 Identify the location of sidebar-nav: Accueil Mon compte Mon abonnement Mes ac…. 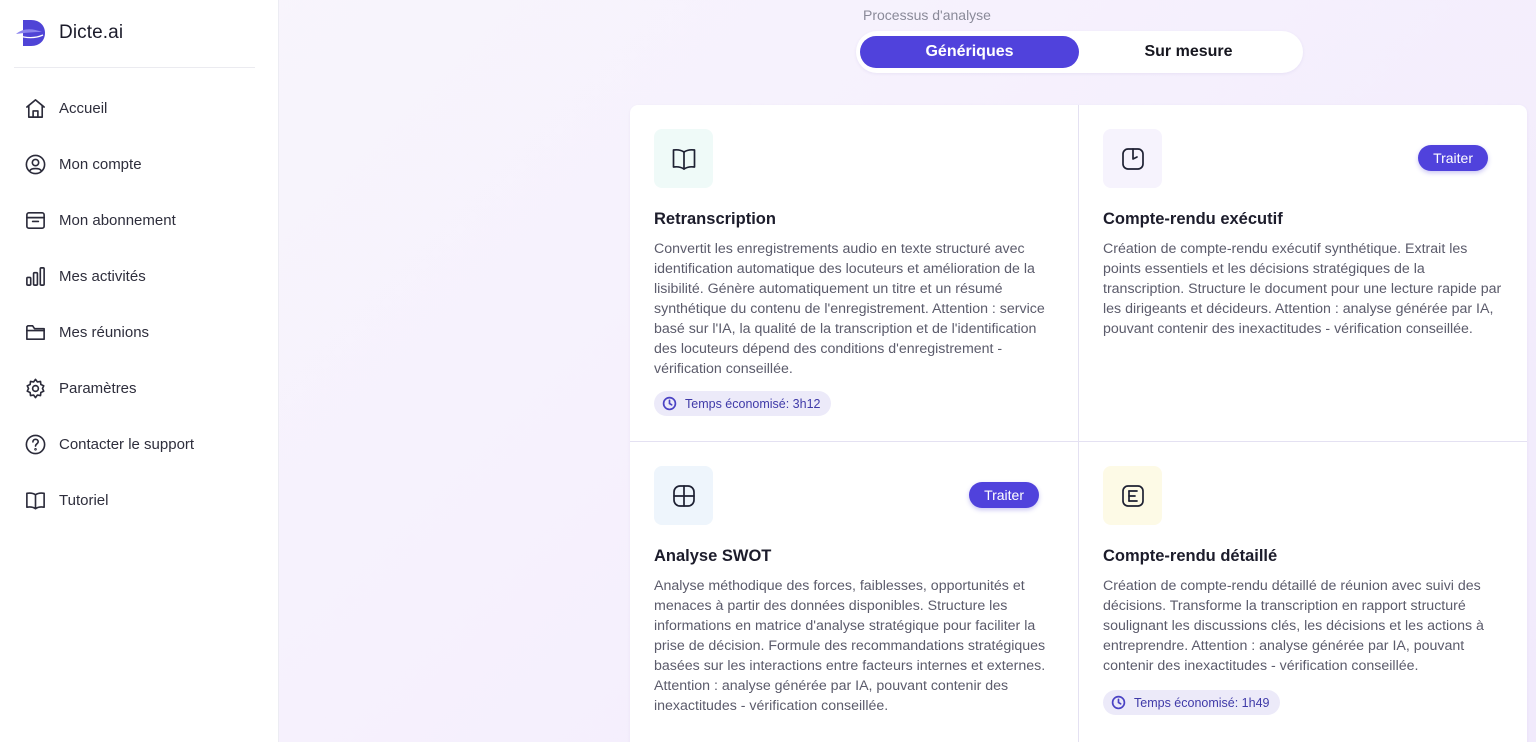
(139, 304).